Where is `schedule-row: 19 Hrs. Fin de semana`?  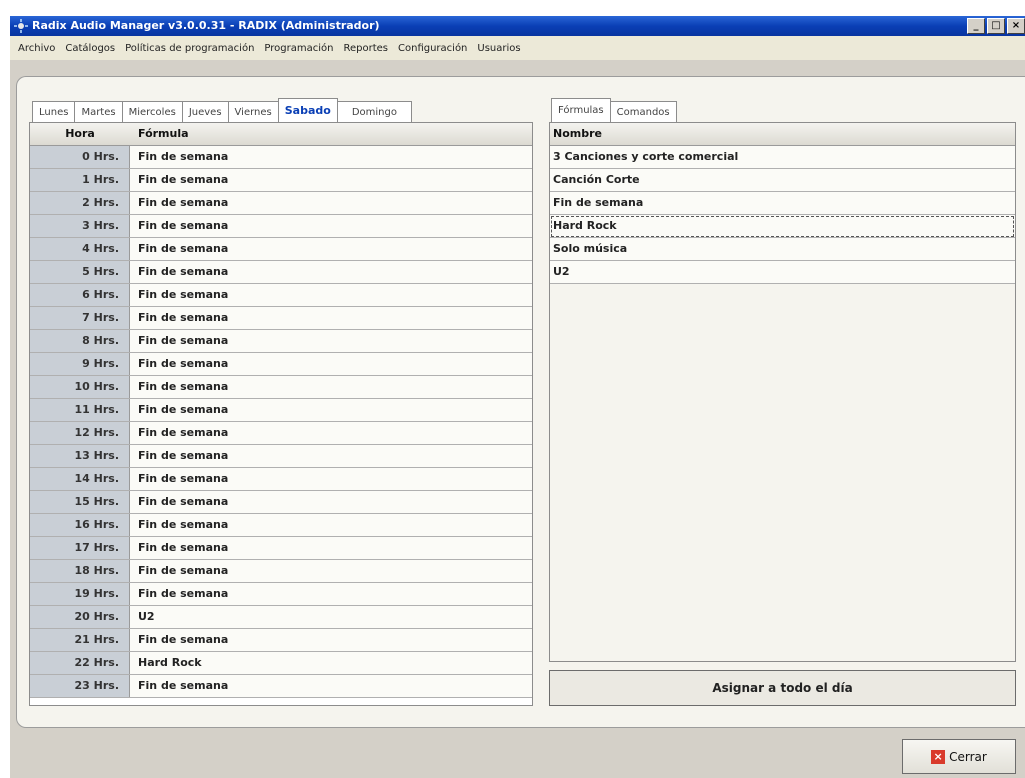
schedule-row: 19 Hrs. Fin de semana is located at coordinates (281, 594).